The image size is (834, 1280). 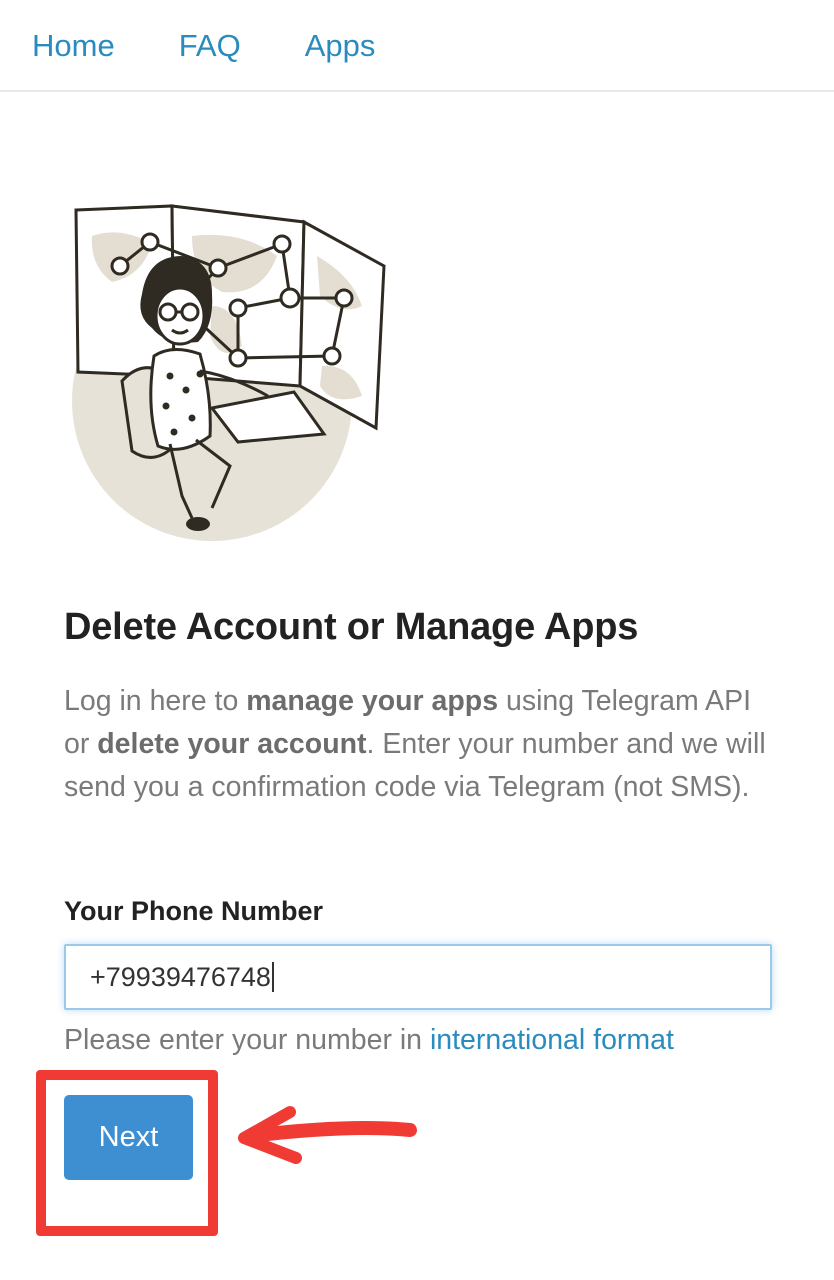 What do you see at coordinates (127, 1153) in the screenshot?
I see `annotation-highlight-box` at bounding box center [127, 1153].